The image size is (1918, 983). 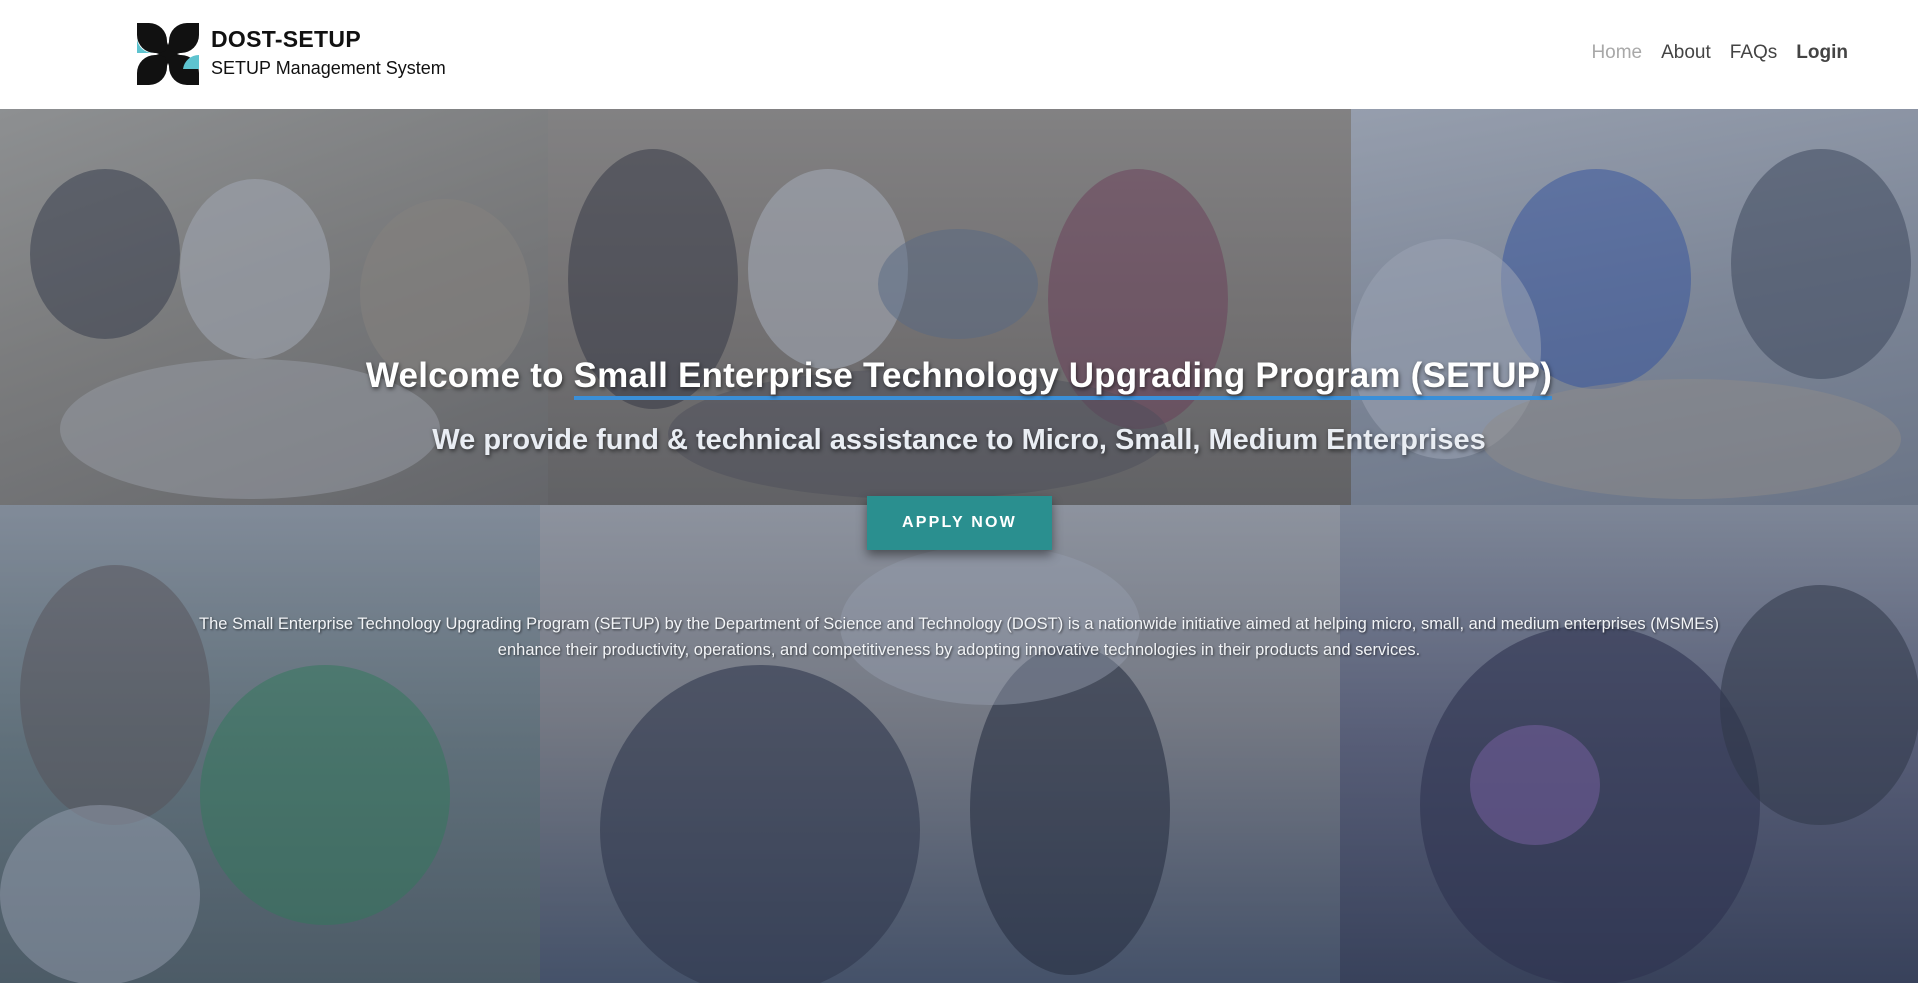 What do you see at coordinates (291, 54) in the screenshot?
I see `brand: DOST-SETUP SETUP Management System` at bounding box center [291, 54].